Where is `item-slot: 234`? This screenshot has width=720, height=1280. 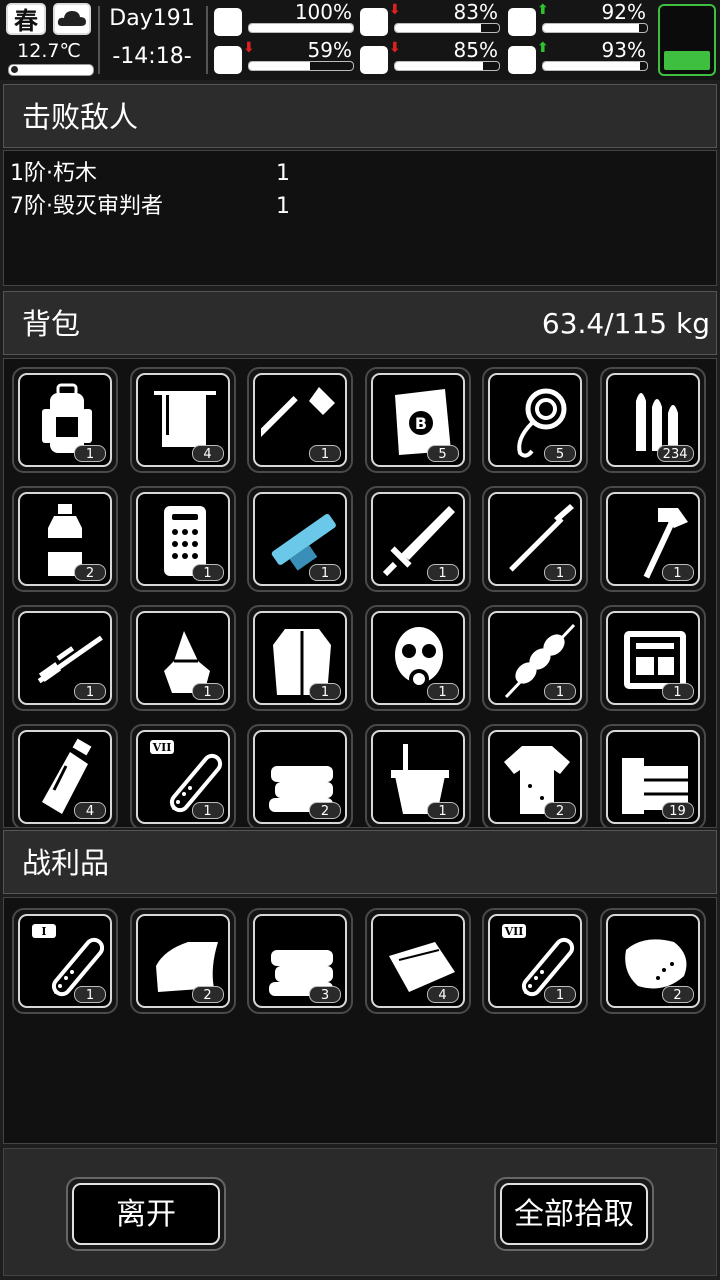
item-slot: 234 is located at coordinates (652, 420).